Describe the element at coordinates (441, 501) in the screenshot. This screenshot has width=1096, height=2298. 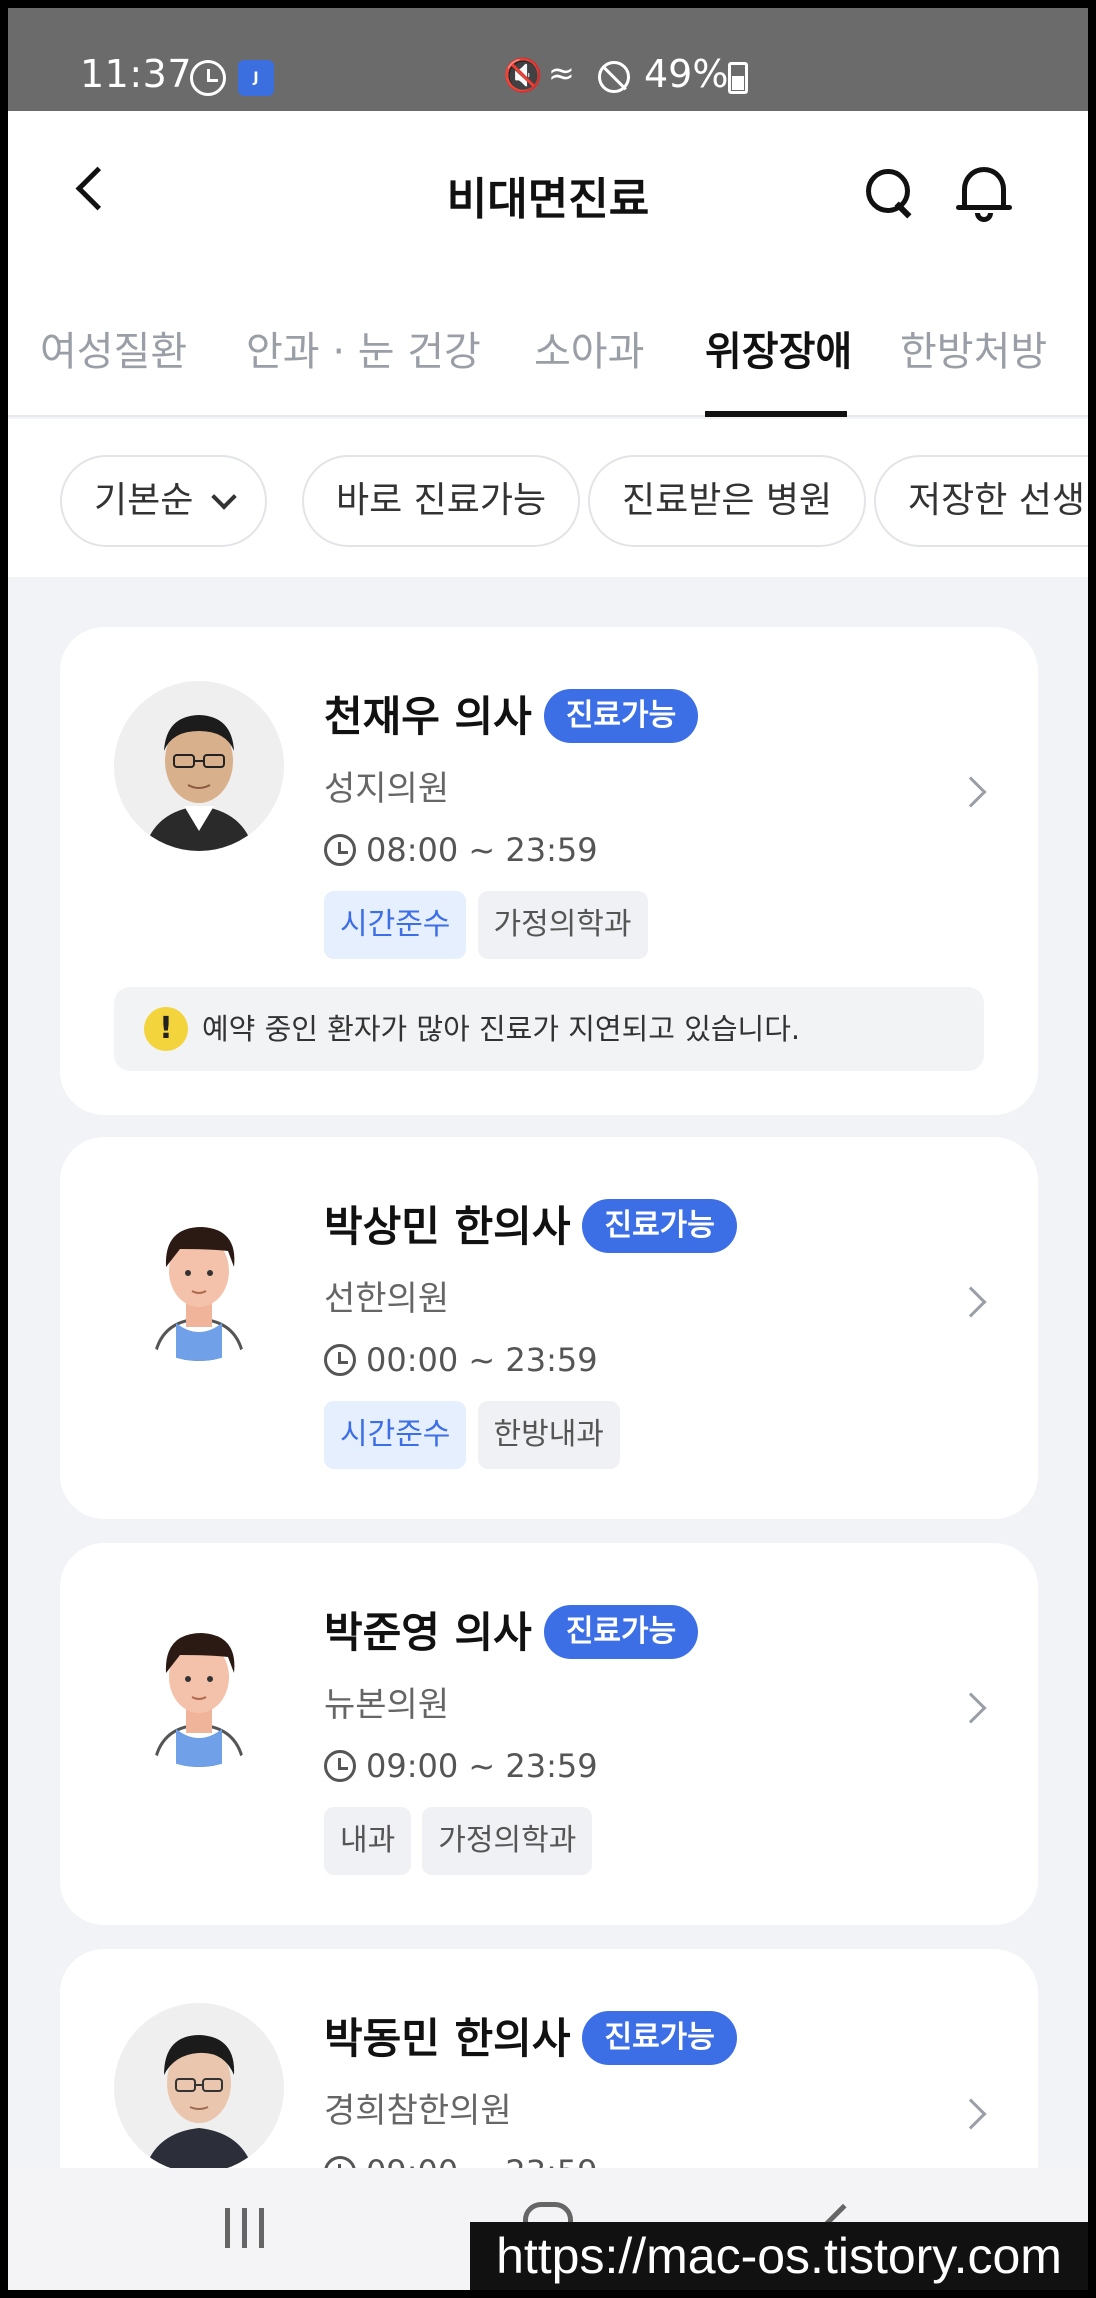
I see `filter-available-now: 바로 진료가능` at that location.